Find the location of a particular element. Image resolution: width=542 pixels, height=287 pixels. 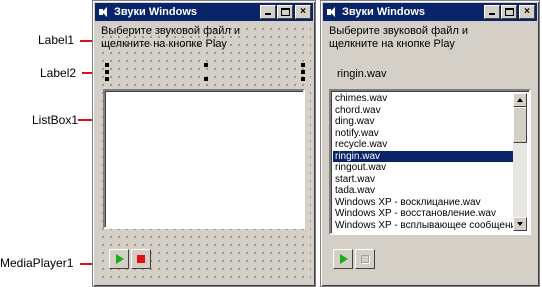

play-button is located at coordinates (343, 259).